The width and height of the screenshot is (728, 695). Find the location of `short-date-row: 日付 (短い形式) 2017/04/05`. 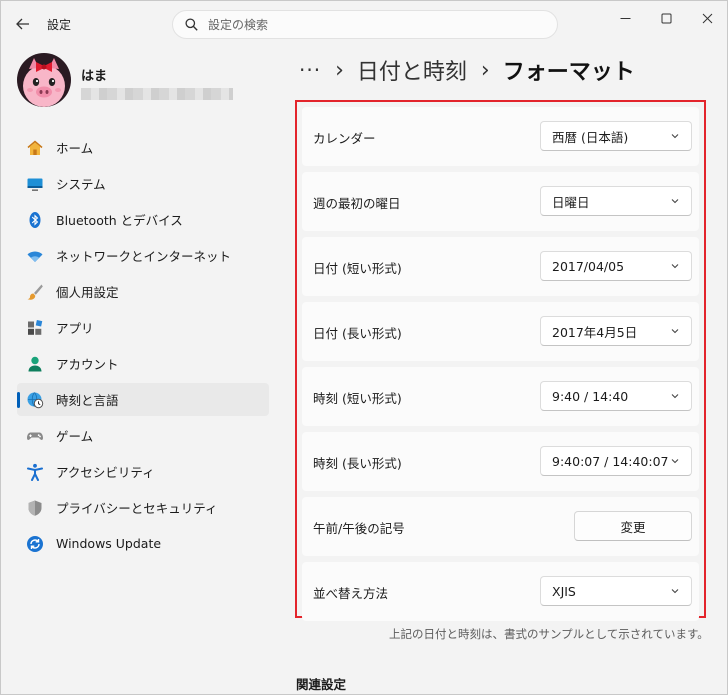

short-date-row: 日付 (短い形式) 2017/04/05 is located at coordinates (500, 266).